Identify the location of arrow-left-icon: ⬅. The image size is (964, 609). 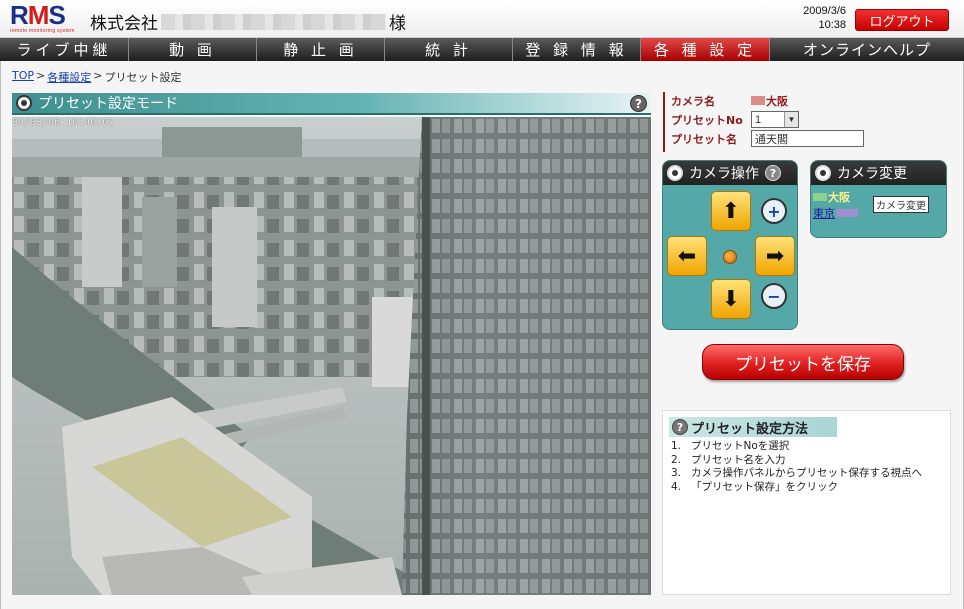
(687, 256).